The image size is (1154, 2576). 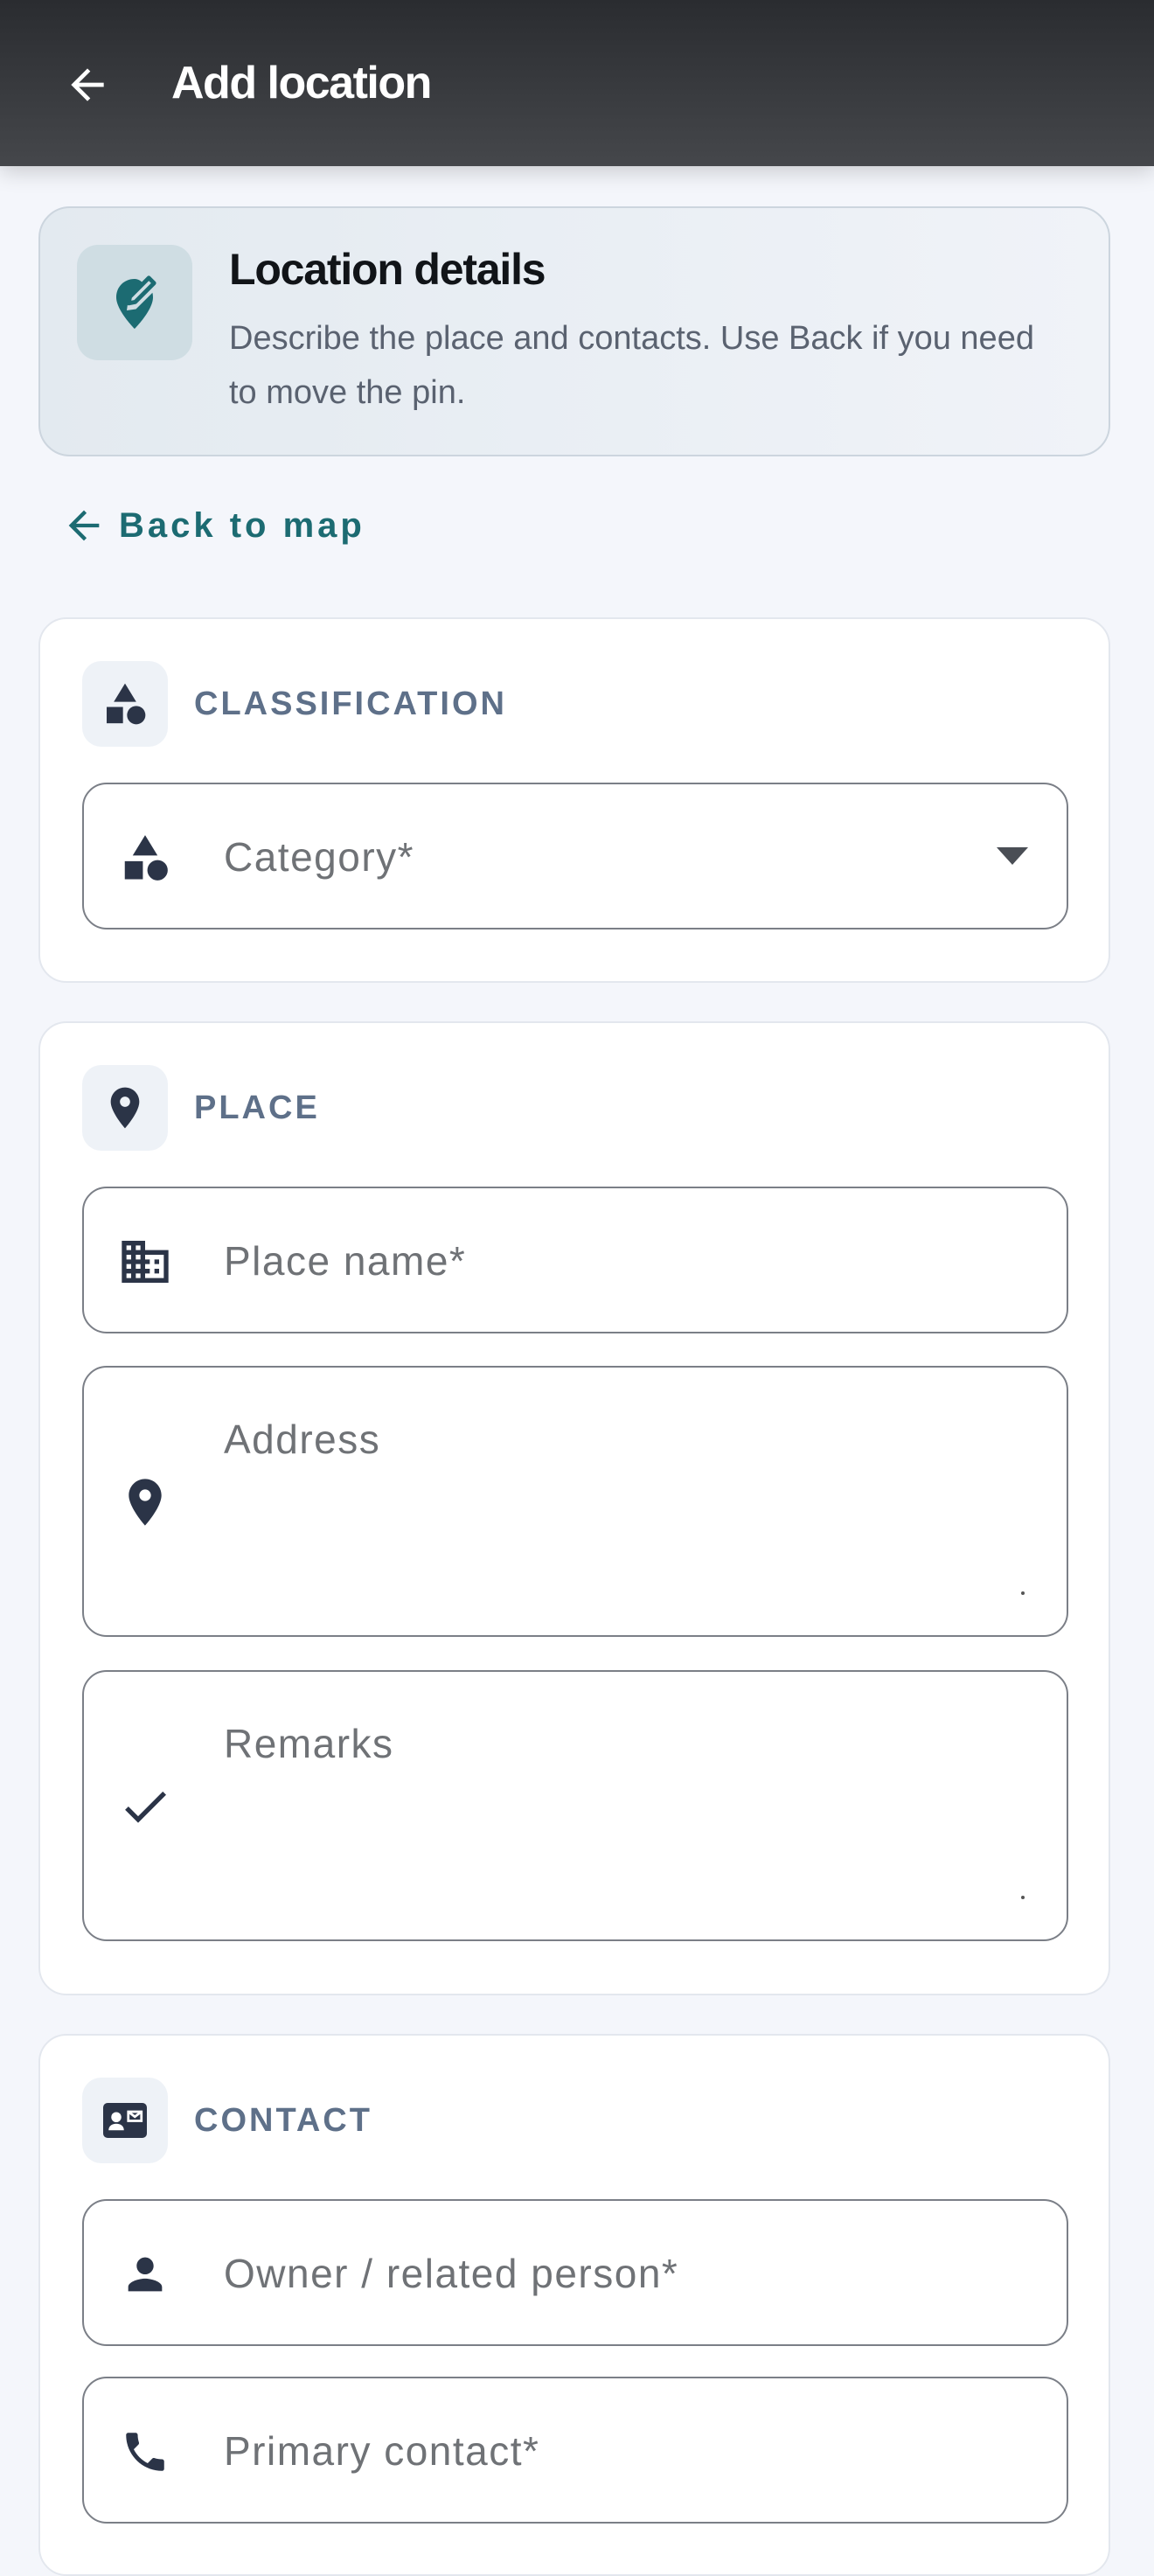 What do you see at coordinates (387, 269) in the screenshot?
I see `info-card-title: Location details` at bounding box center [387, 269].